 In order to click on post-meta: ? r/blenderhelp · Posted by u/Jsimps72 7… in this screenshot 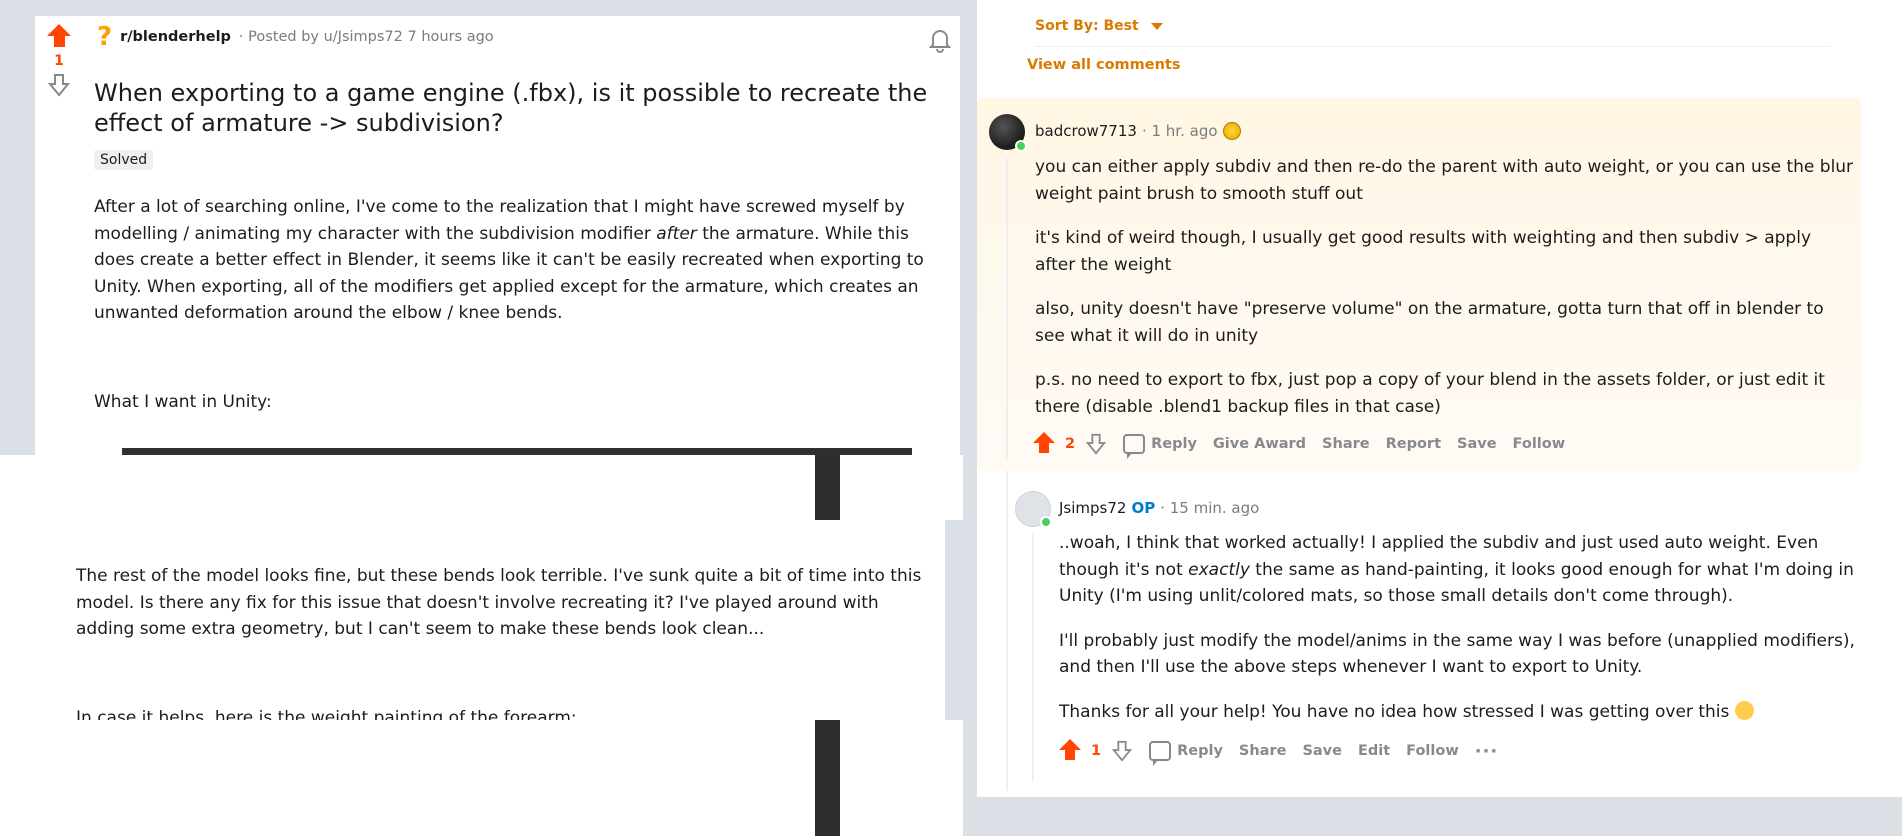, I will do `click(295, 37)`.